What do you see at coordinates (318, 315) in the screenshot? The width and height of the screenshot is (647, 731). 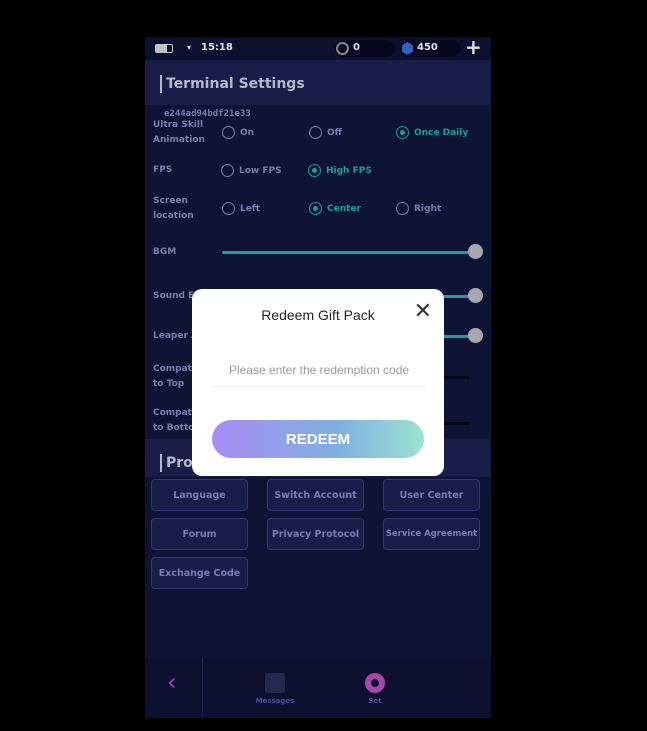 I see `modal-title: Redeem Gift Pack` at bounding box center [318, 315].